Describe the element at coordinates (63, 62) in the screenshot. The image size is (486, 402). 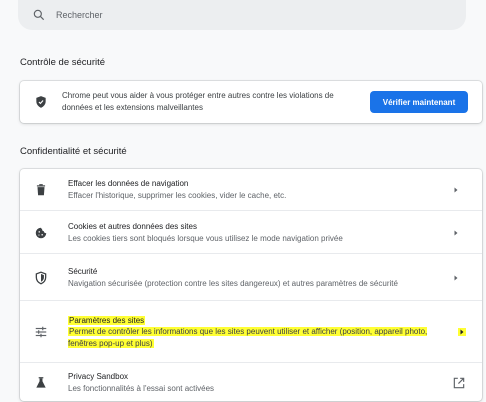
I see `safety-check-heading: Contrôle de sécurité` at that location.